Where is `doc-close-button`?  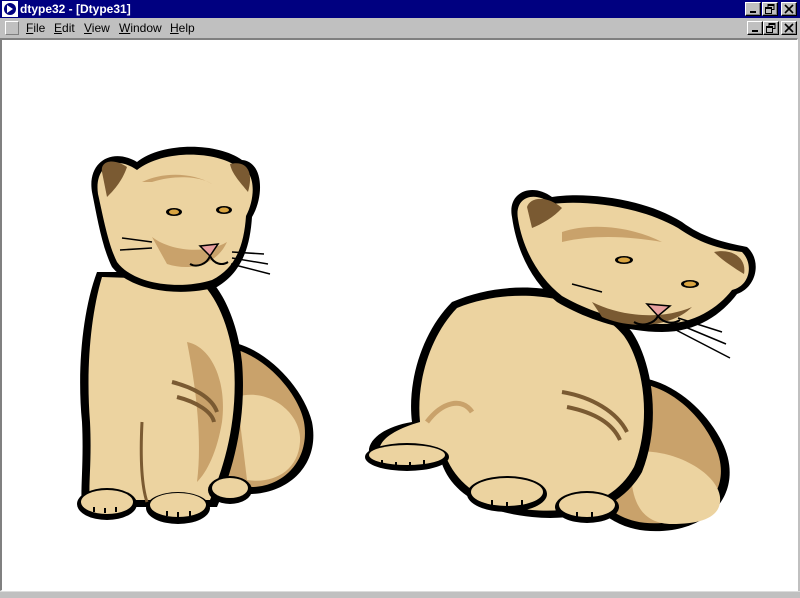 doc-close-button is located at coordinates (789, 28).